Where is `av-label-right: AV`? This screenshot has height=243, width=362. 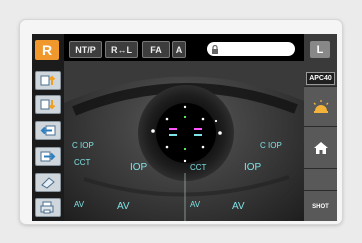 av-label-right: AV is located at coordinates (238, 206).